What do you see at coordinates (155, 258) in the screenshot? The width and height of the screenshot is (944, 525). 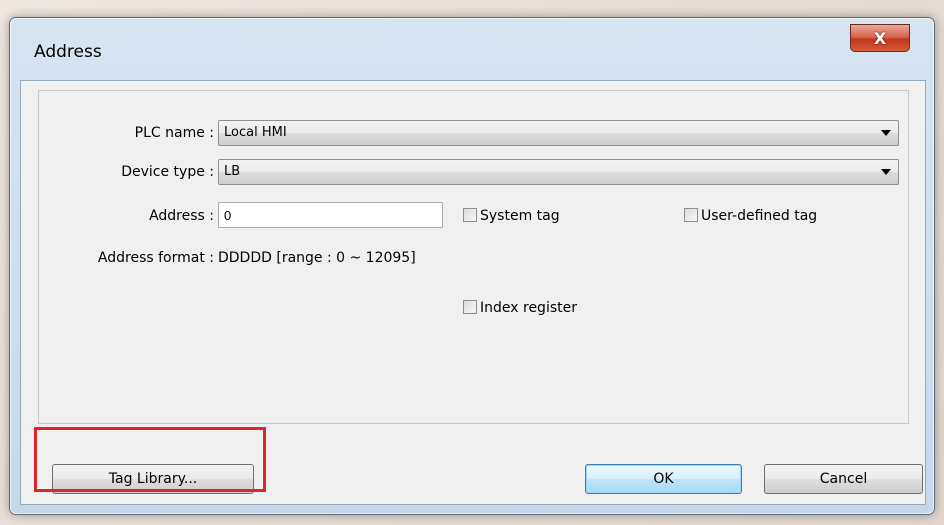 I see `address-format-label: Address format :` at bounding box center [155, 258].